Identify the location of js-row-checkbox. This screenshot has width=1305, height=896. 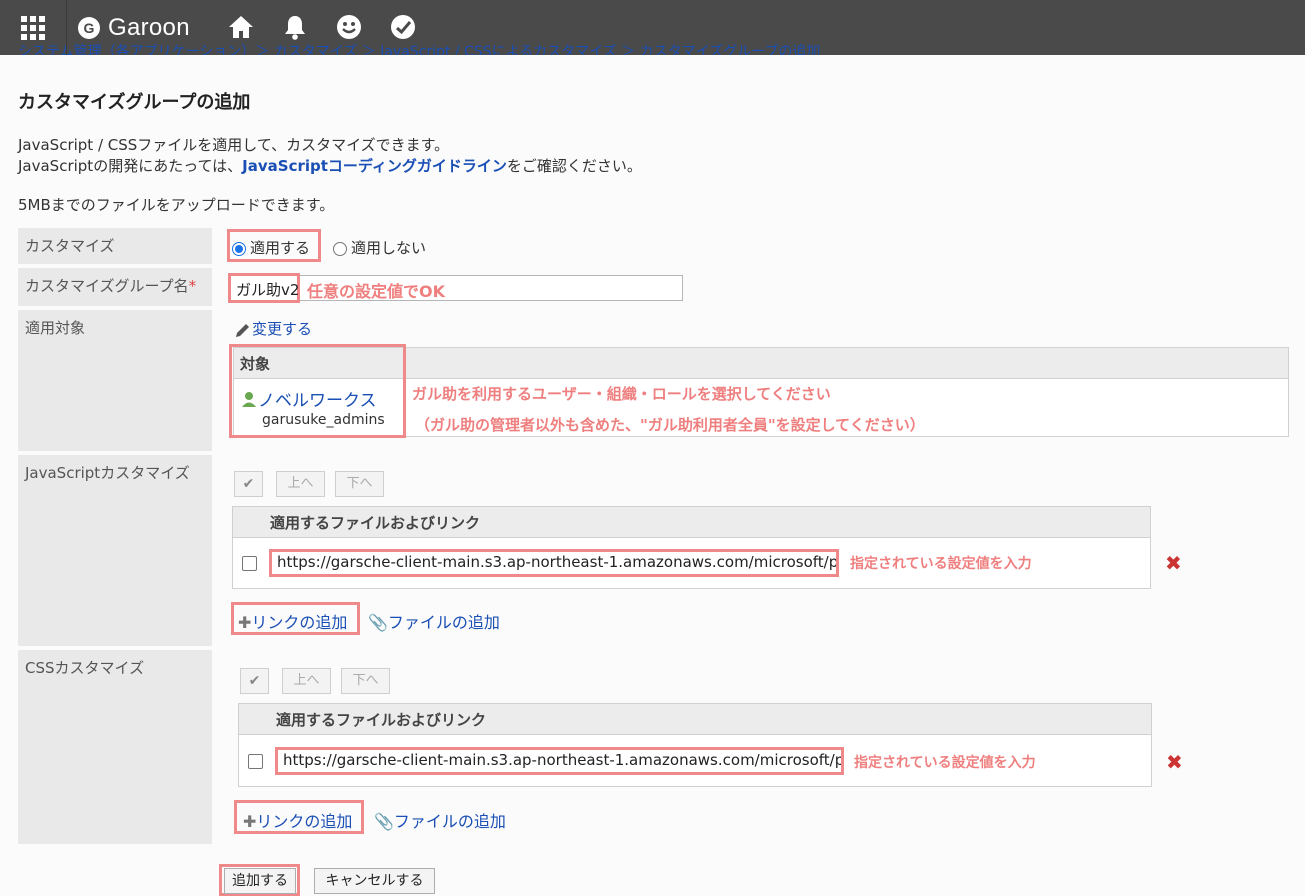
(249, 563).